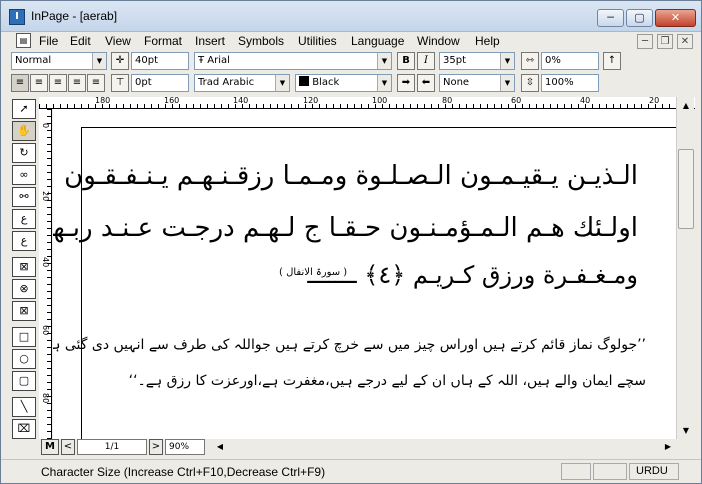 This screenshot has width=702, height=484. I want to click on scroll-right-icon: ▶, so click(668, 447).